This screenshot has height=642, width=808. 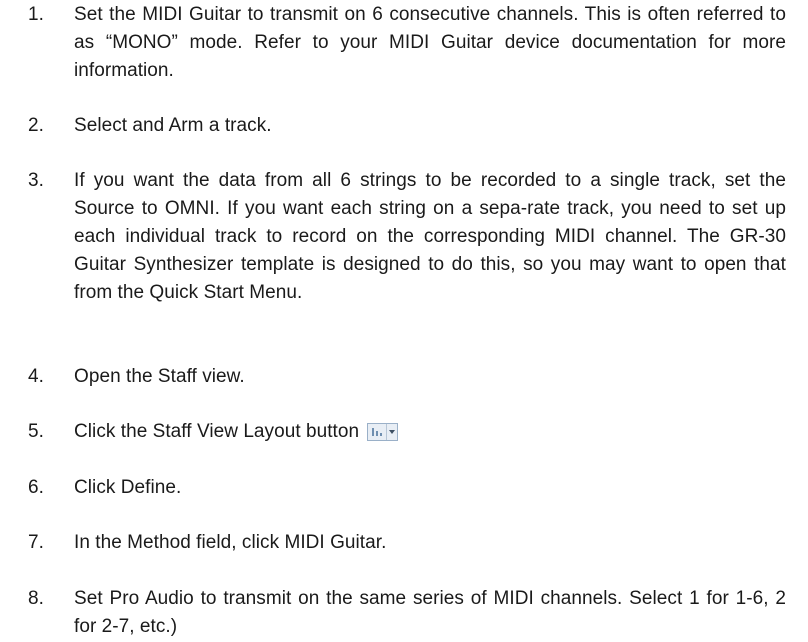 I want to click on step-number: 3., so click(x=36, y=180).